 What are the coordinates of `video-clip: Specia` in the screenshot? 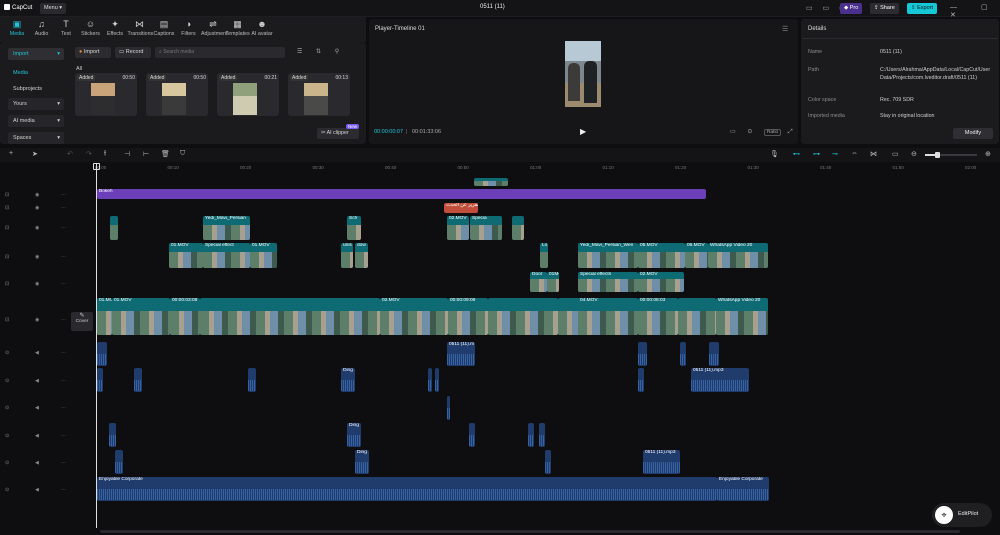 It's located at (486, 228).